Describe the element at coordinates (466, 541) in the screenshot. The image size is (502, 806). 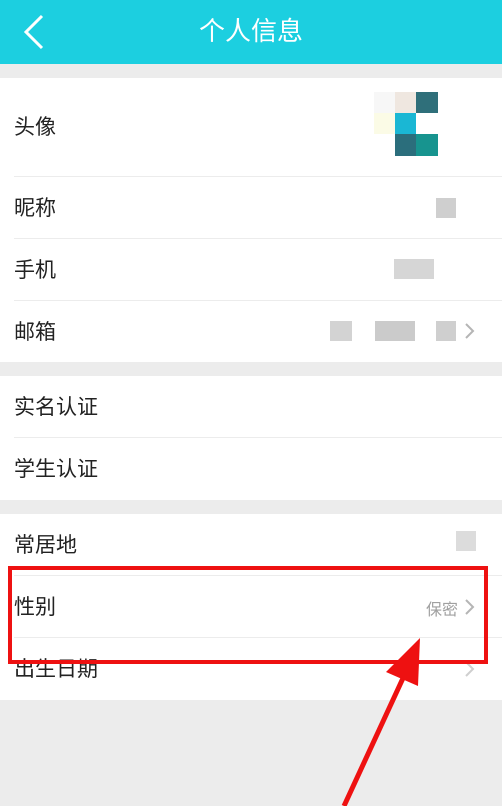
I see `residence-value-blurred` at that location.